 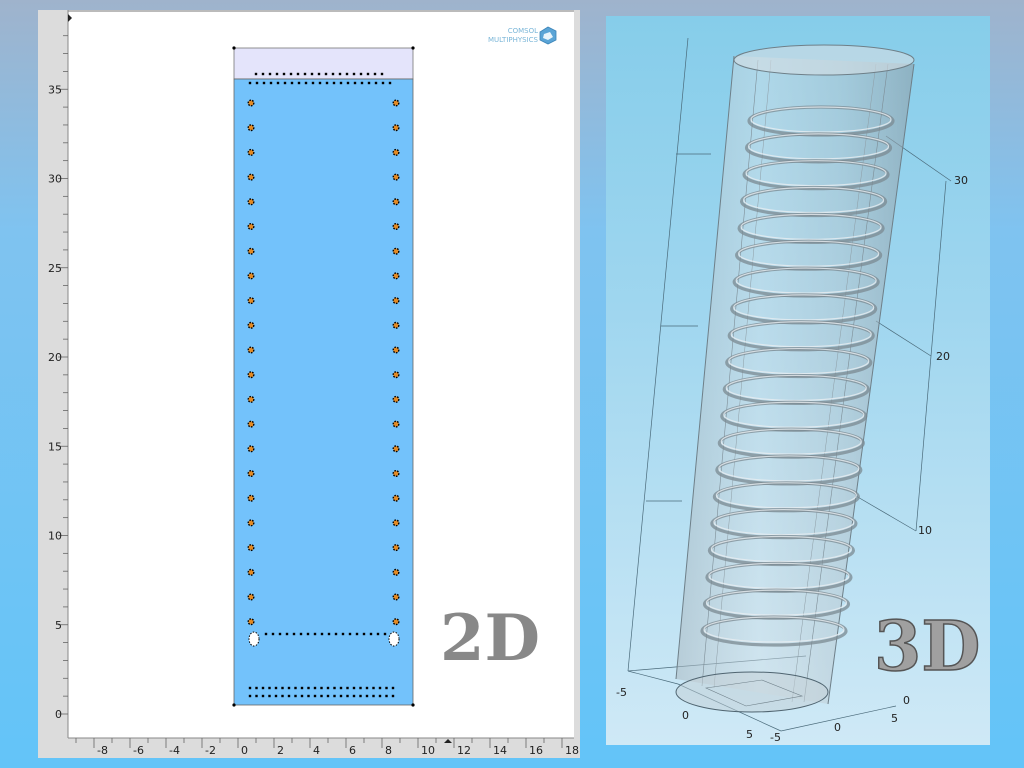 I want to click on x-tick-label: 16, so click(x=536, y=750).